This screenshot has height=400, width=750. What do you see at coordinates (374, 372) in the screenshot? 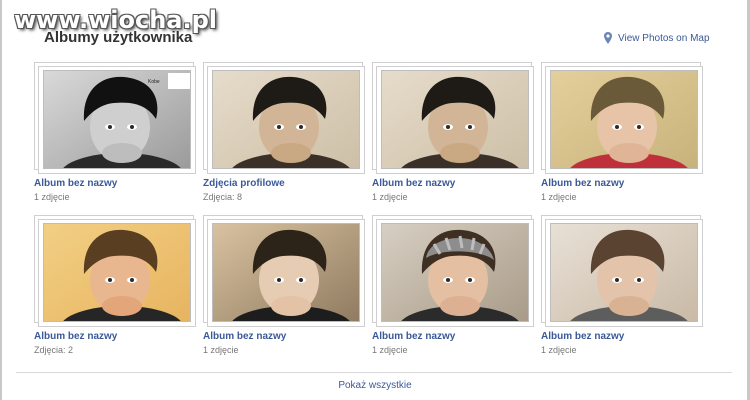
I see `divider` at bounding box center [374, 372].